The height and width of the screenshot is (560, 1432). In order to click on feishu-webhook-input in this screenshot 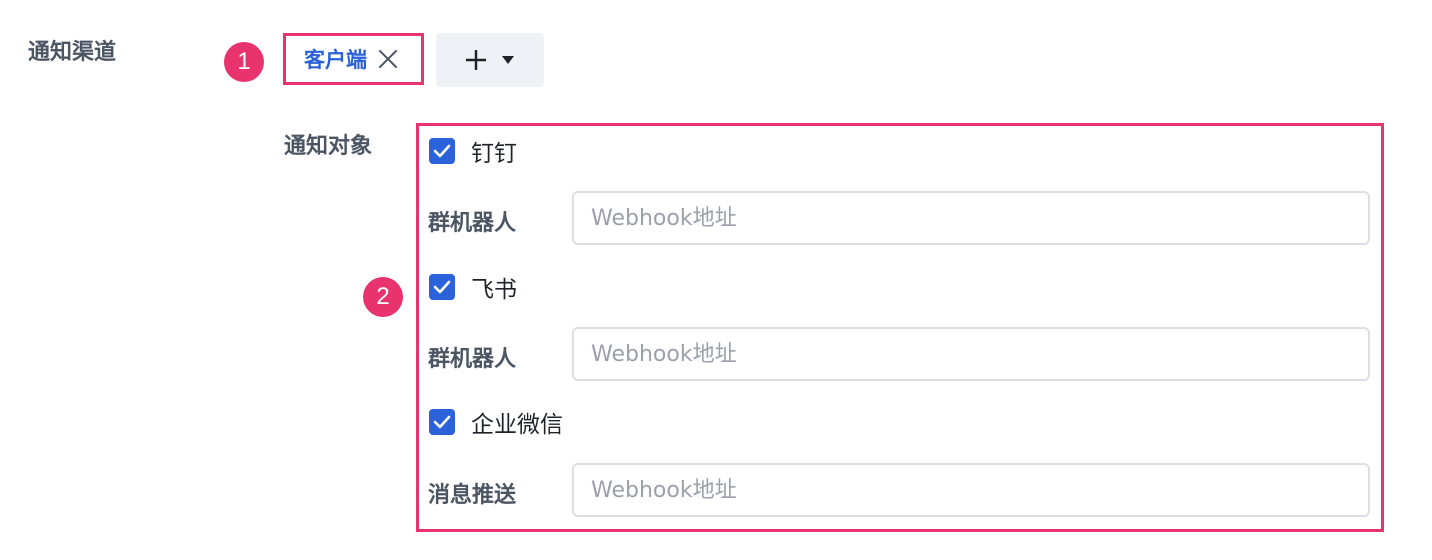, I will do `click(971, 354)`.